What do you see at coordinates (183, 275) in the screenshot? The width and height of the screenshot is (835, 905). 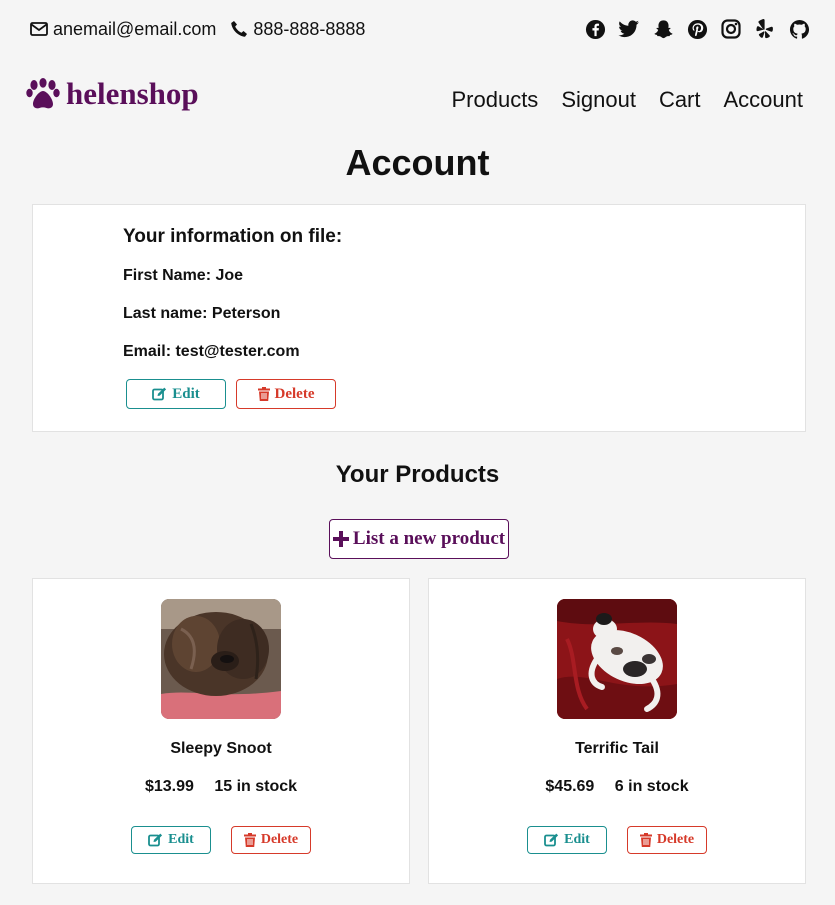 I see `first-name: First Name: Joe` at bounding box center [183, 275].